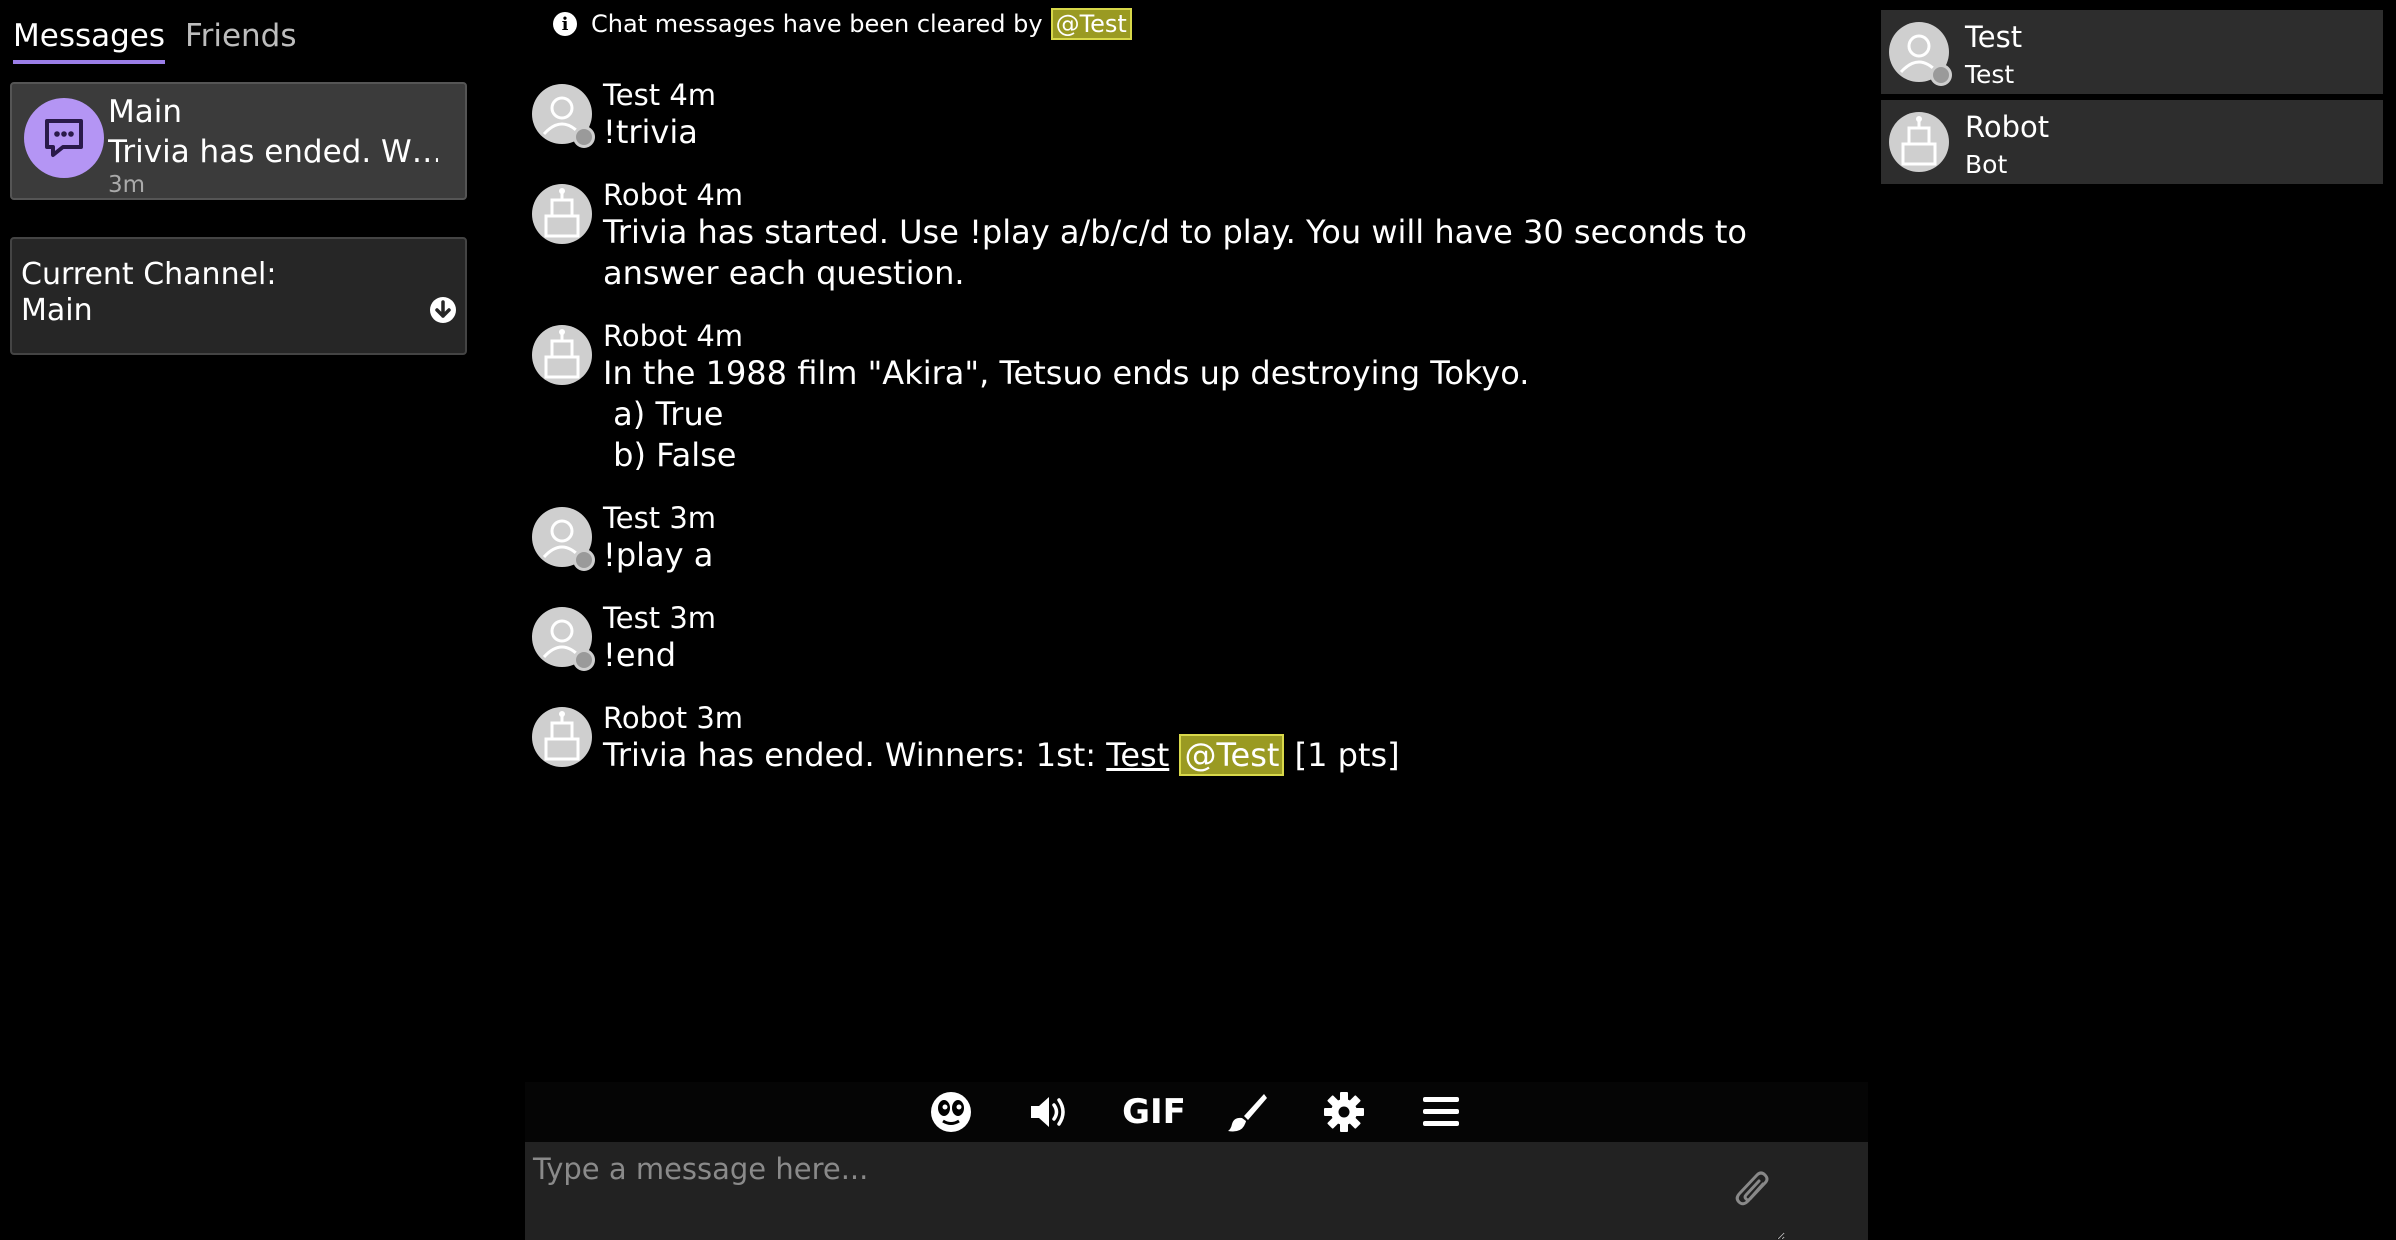 This screenshot has width=2396, height=1240. I want to click on member-name: Robot, so click(2007, 127).